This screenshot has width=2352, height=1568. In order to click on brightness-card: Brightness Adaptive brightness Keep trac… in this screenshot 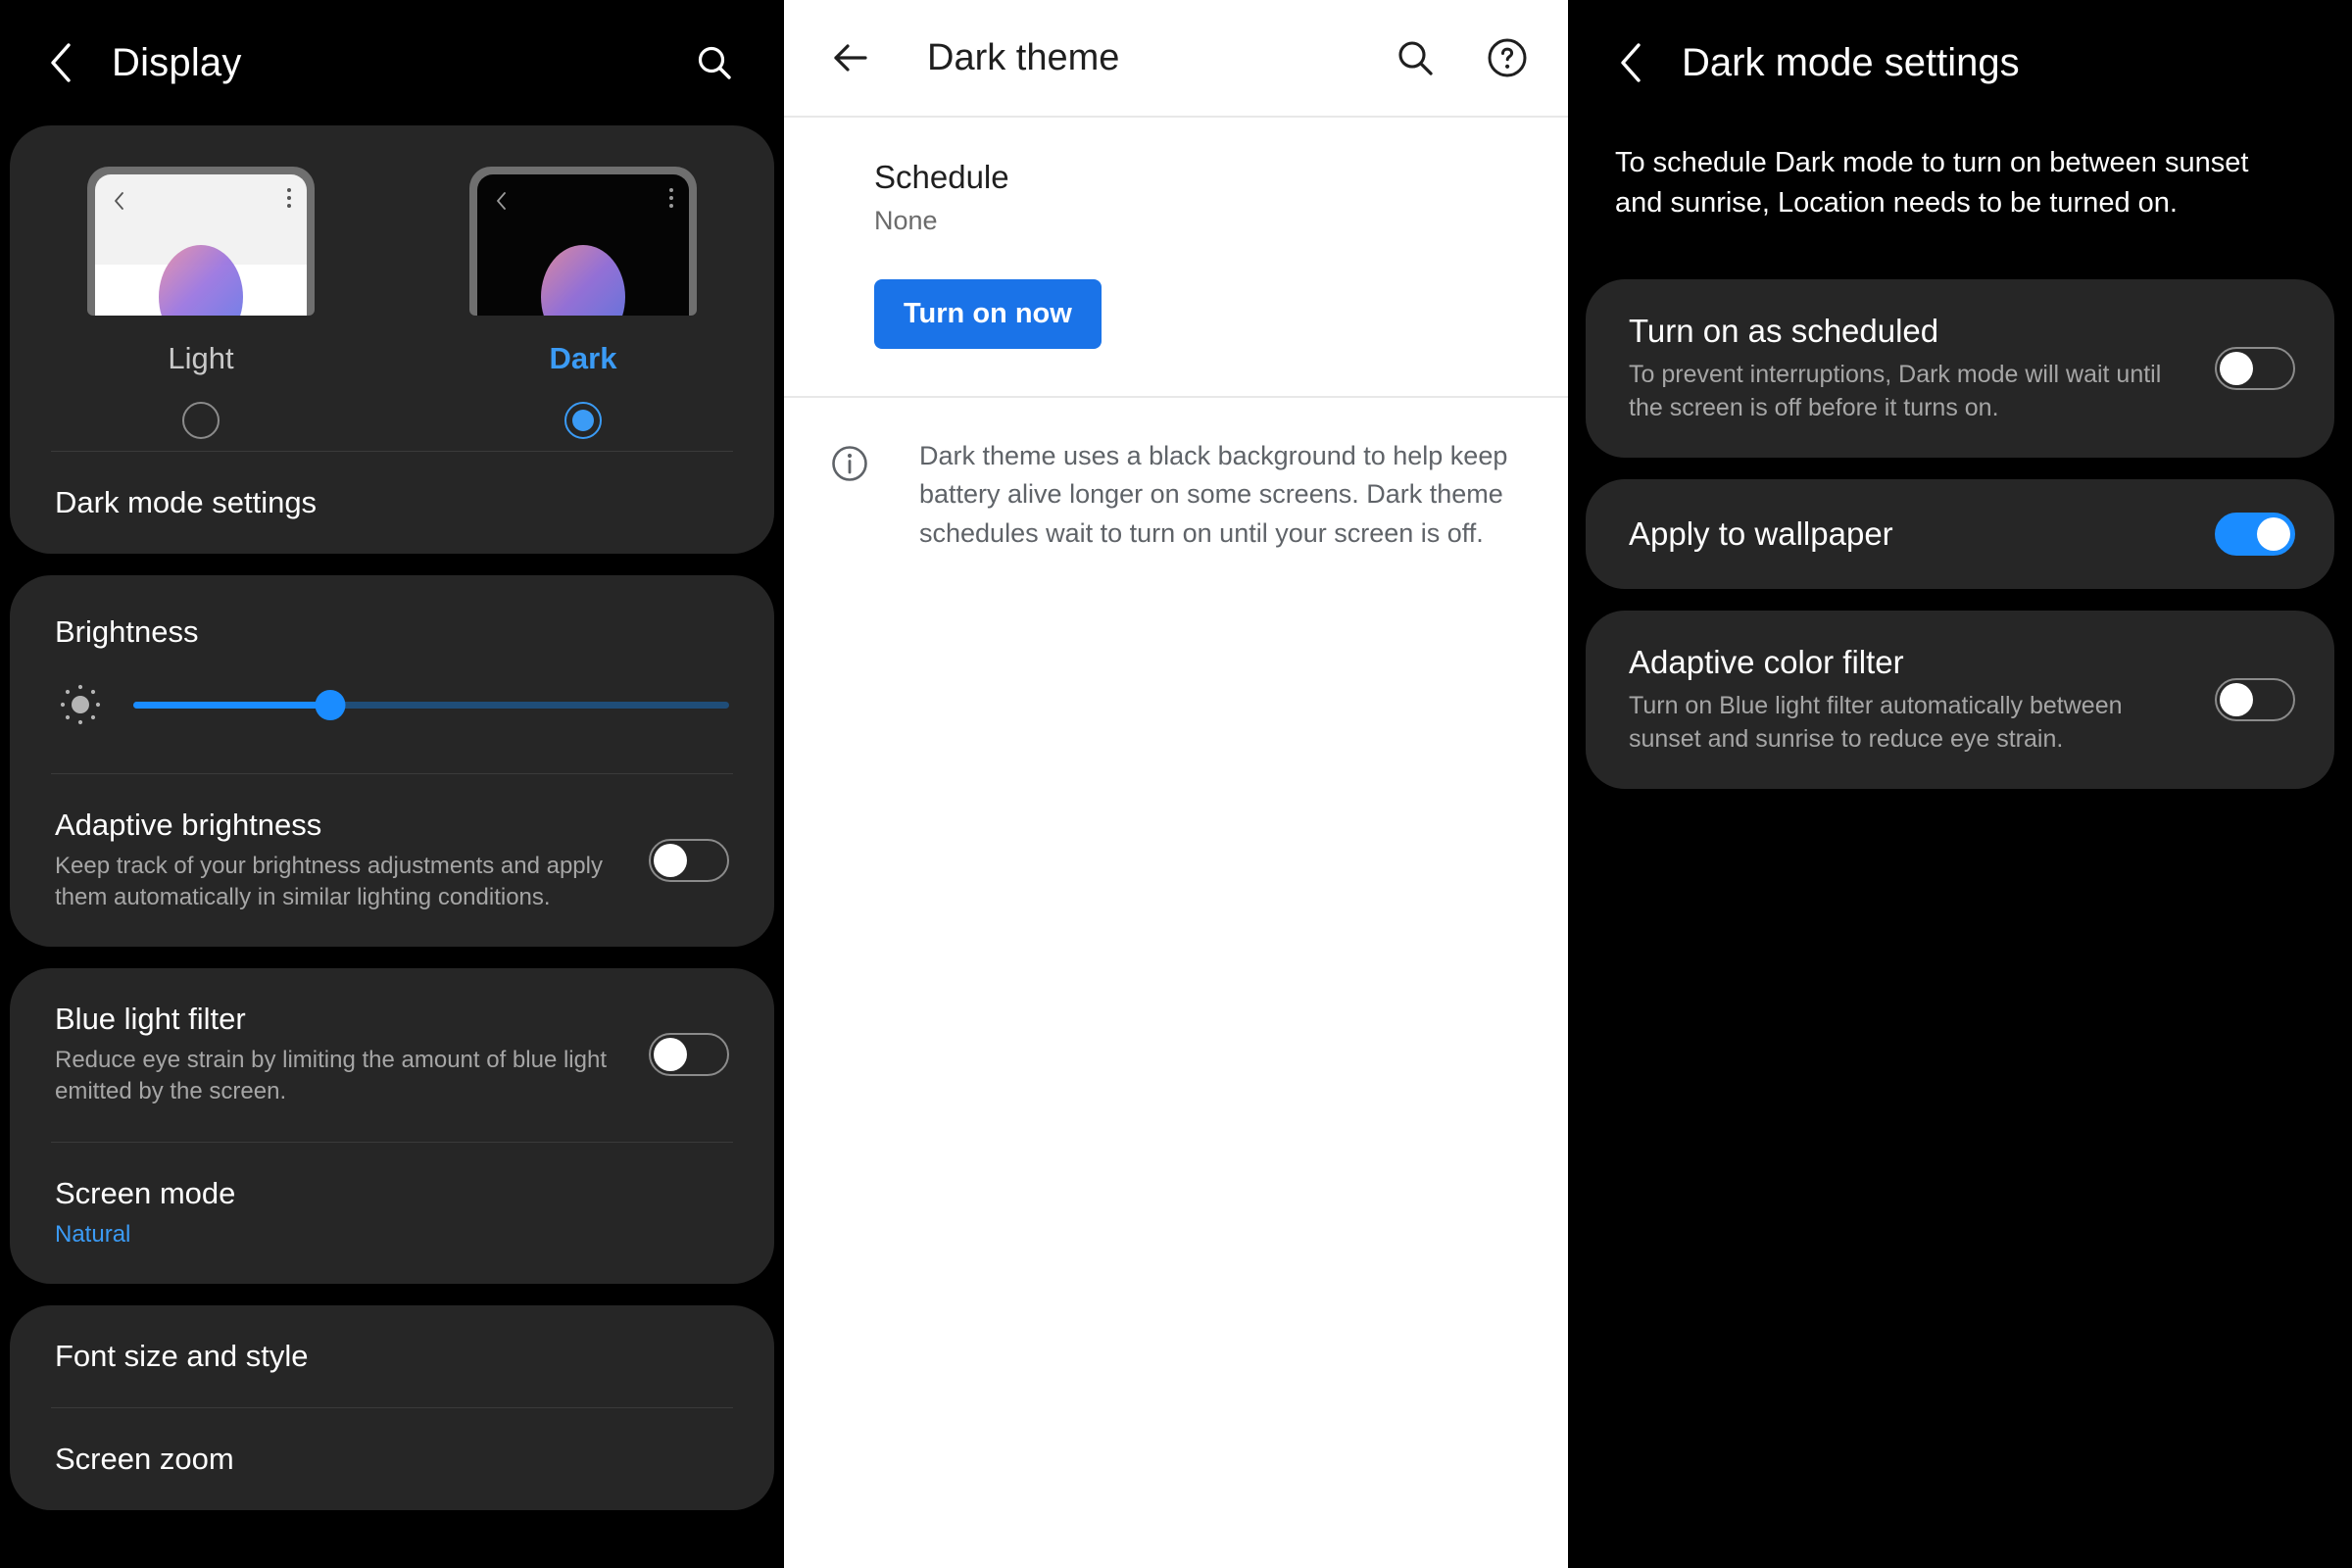, I will do `click(392, 761)`.